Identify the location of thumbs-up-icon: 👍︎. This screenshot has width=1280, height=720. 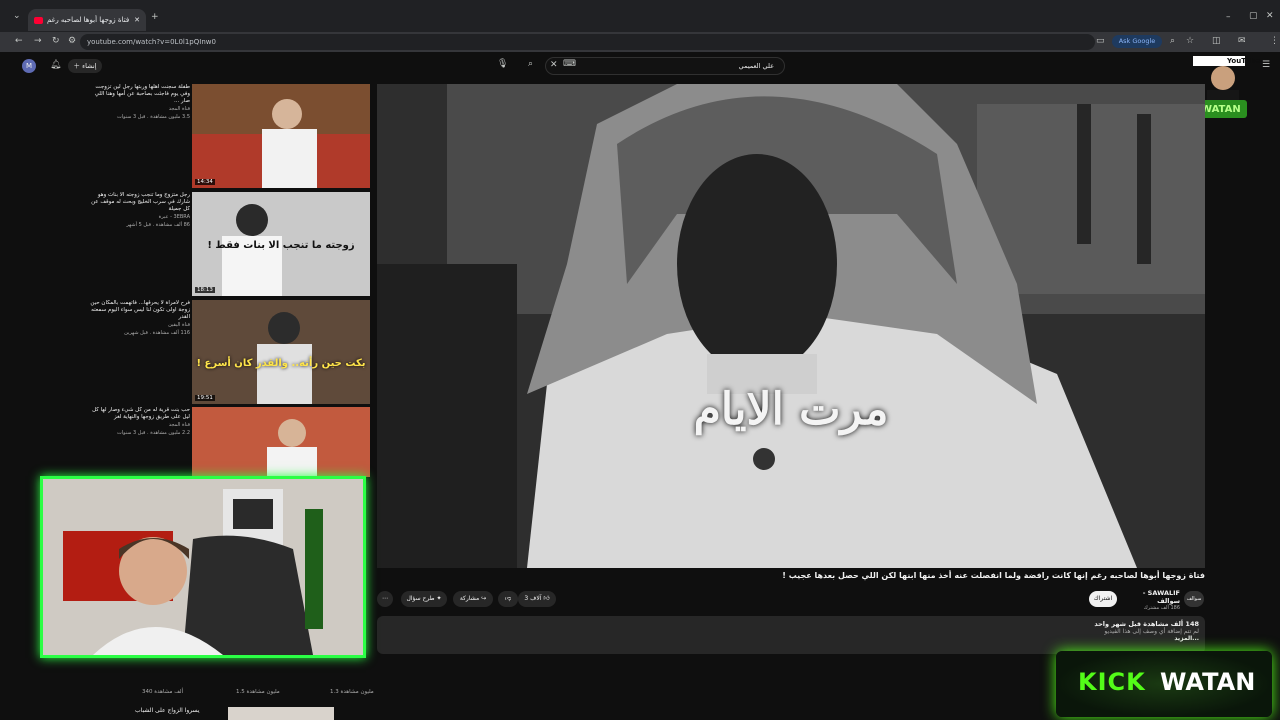
(546, 598).